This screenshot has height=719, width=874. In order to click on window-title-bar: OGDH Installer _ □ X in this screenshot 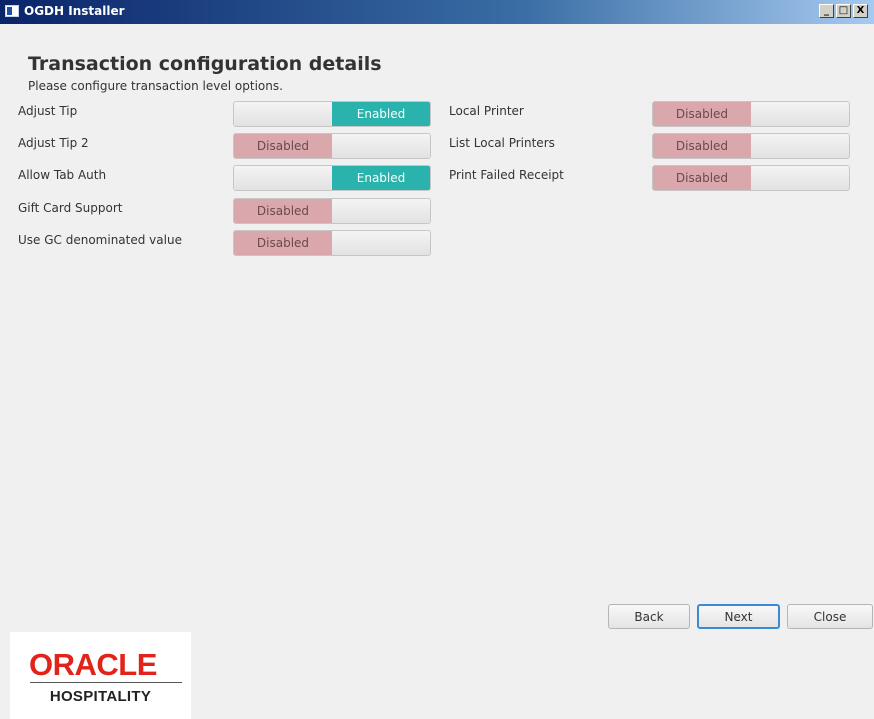, I will do `click(437, 12)`.